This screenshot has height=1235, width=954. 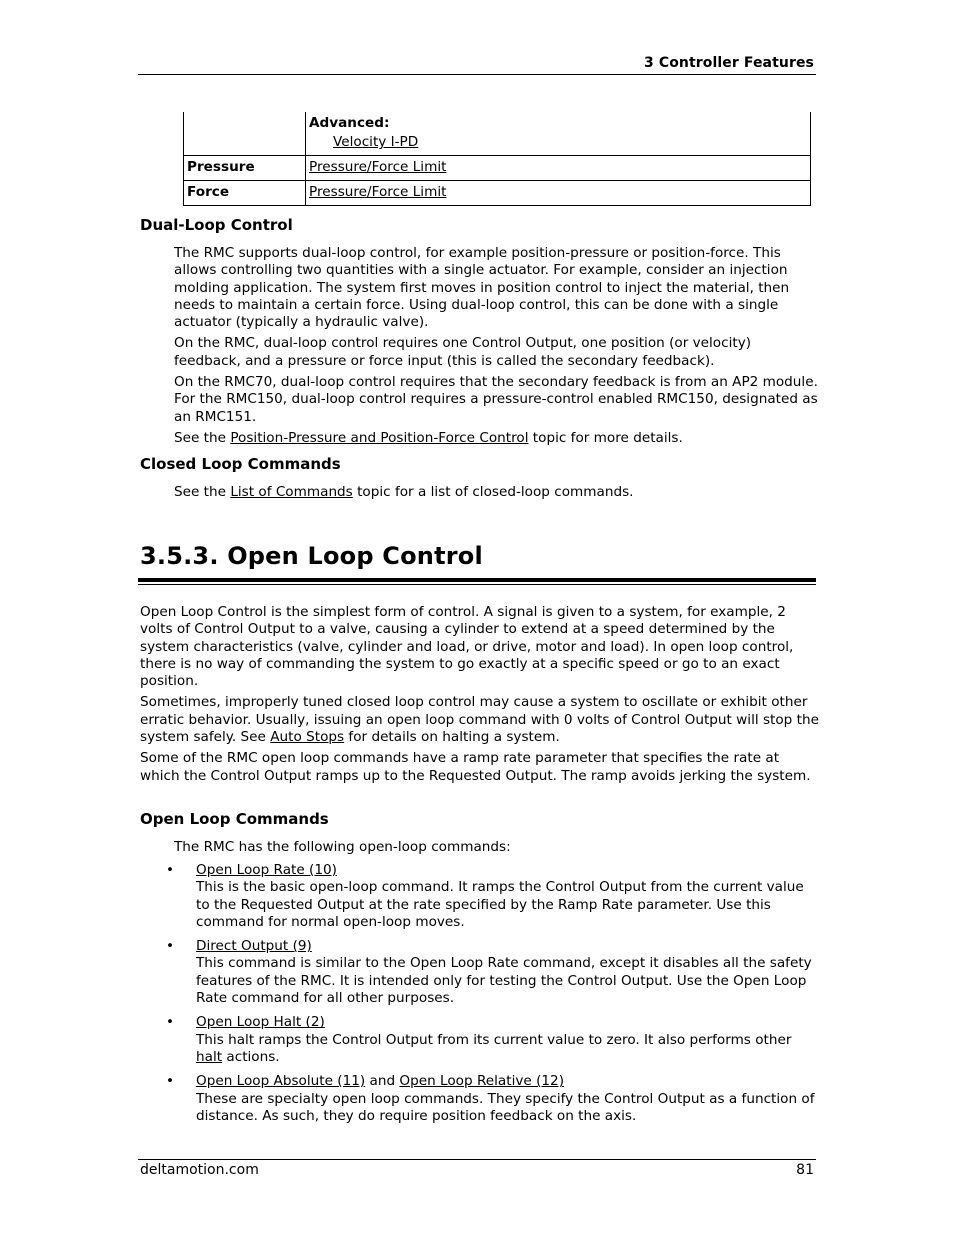 I want to click on link-velocity-i-pd: Velocity I-PD, so click(x=375, y=142).